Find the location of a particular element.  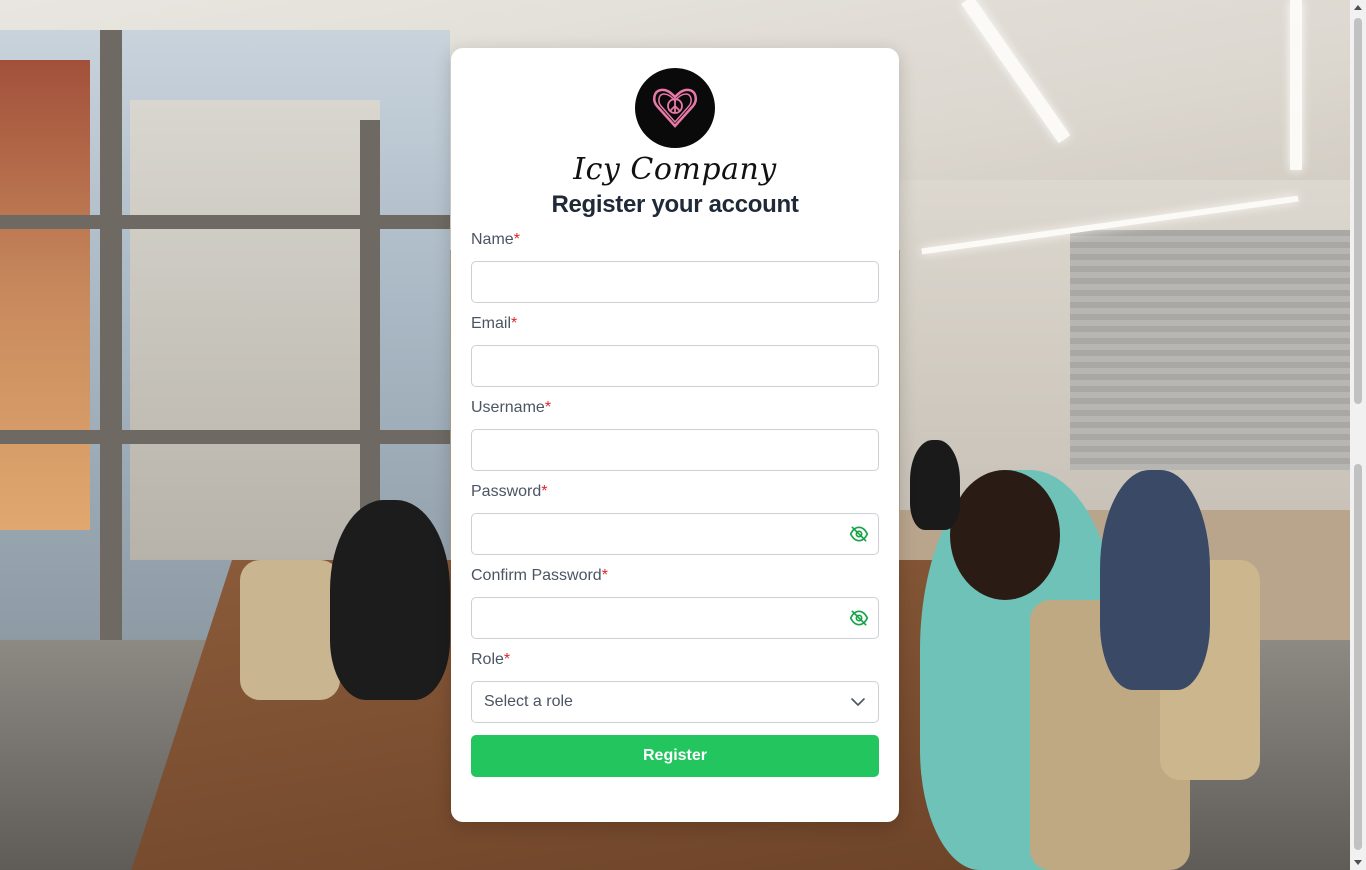

role-field-group: Role* Select a role is located at coordinates (675, 687).